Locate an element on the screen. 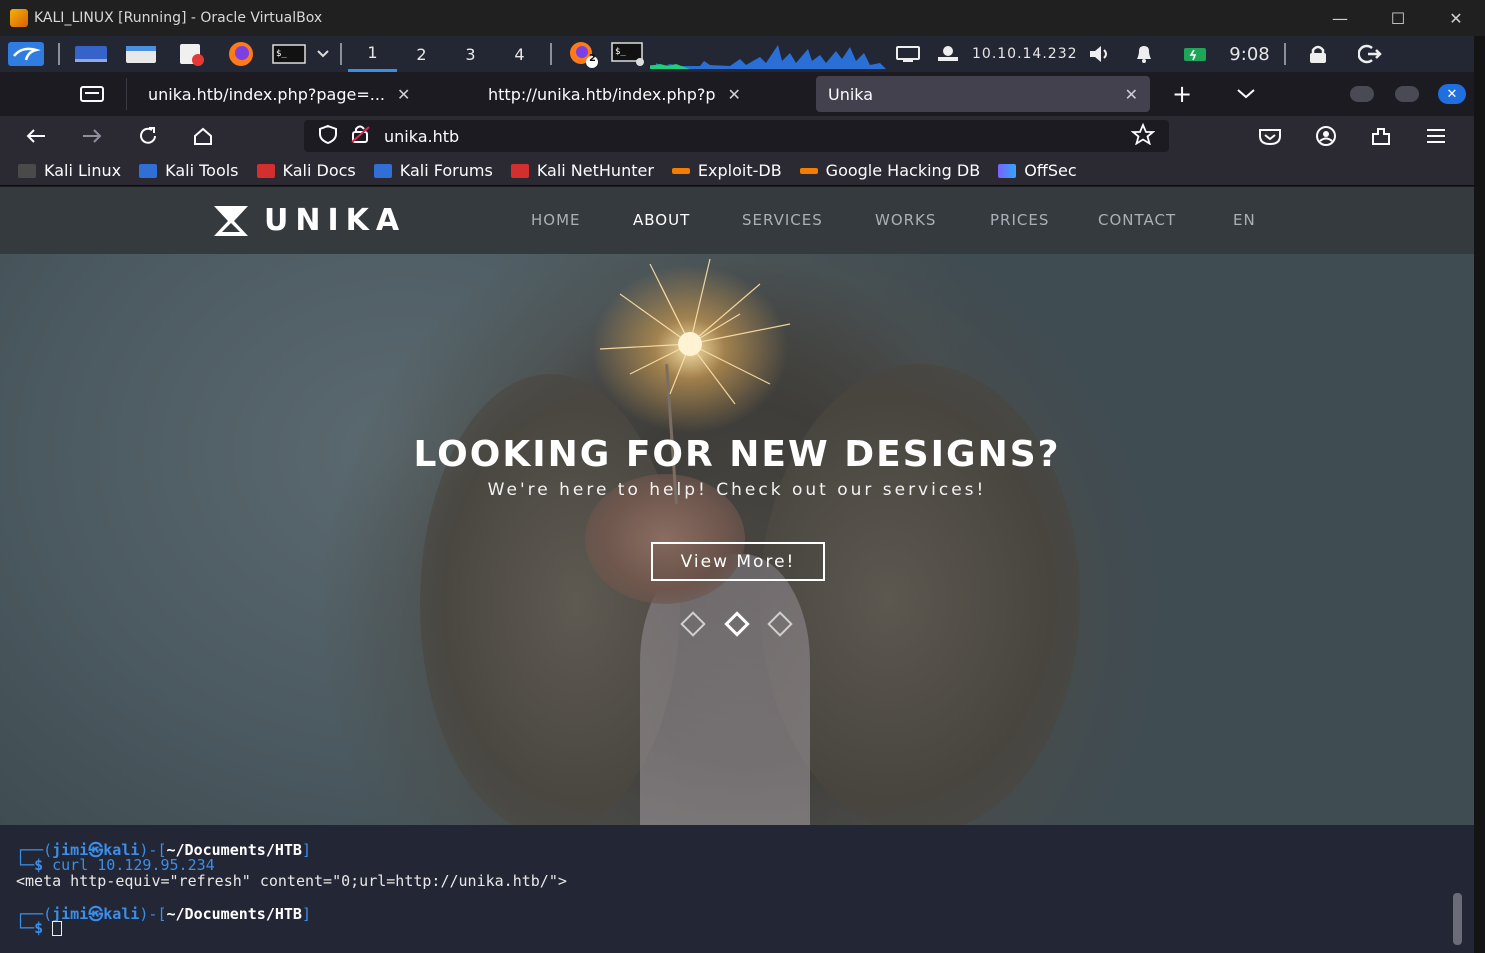 This screenshot has width=1485, height=953. window-maximize-dot is located at coordinates (1407, 94).